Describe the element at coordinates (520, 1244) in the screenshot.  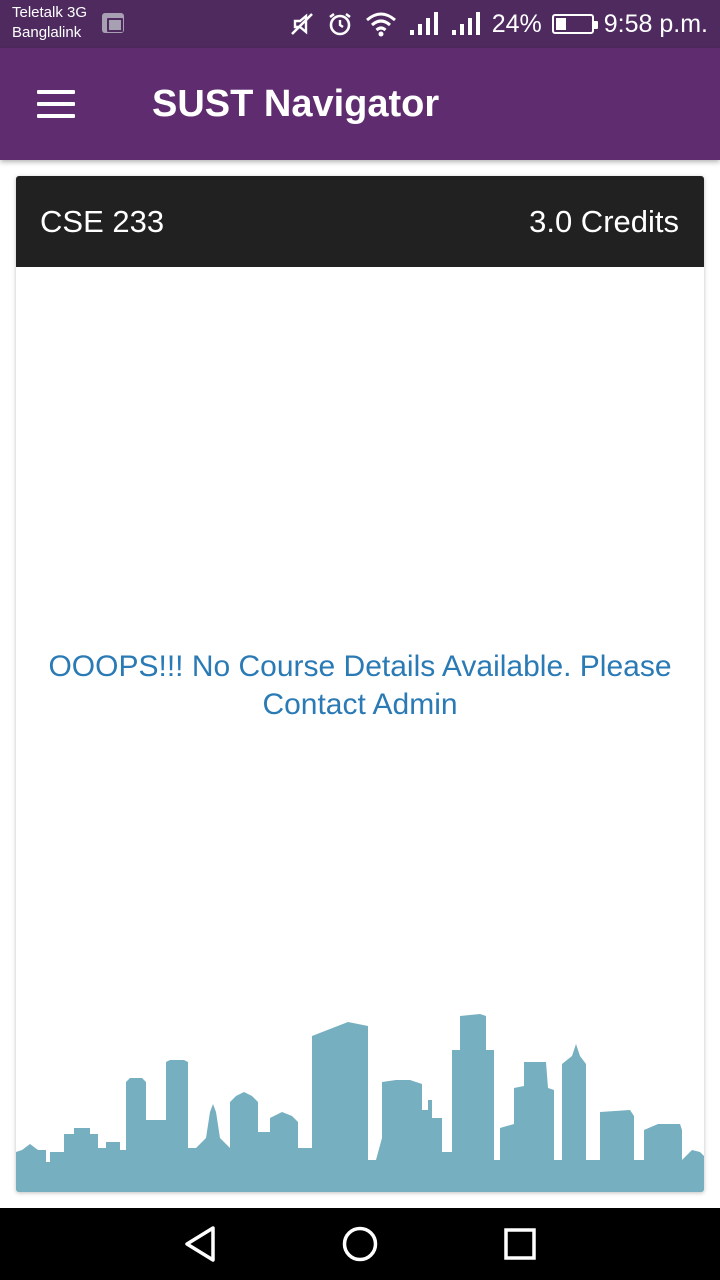
I see `recents-icon` at that location.